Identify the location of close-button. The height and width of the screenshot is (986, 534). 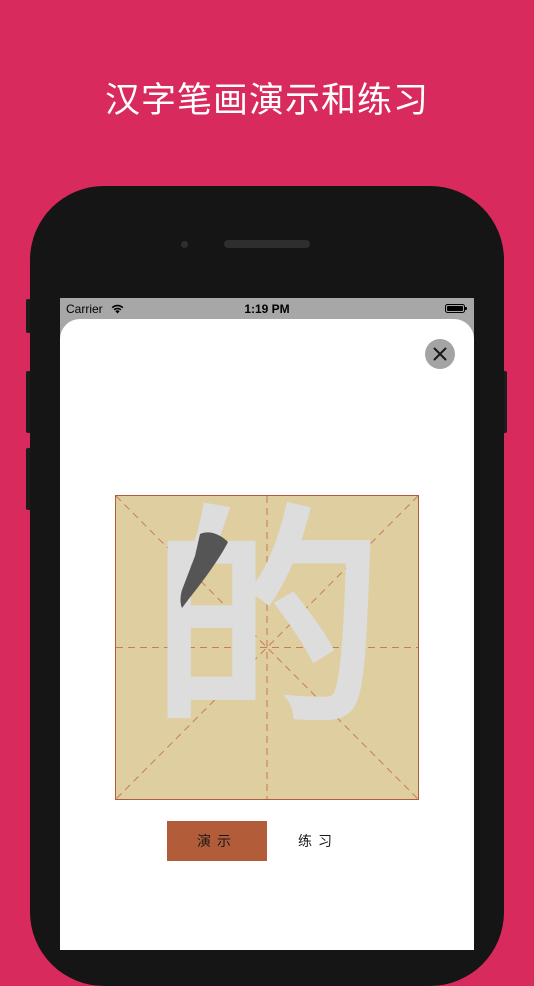
(440, 354).